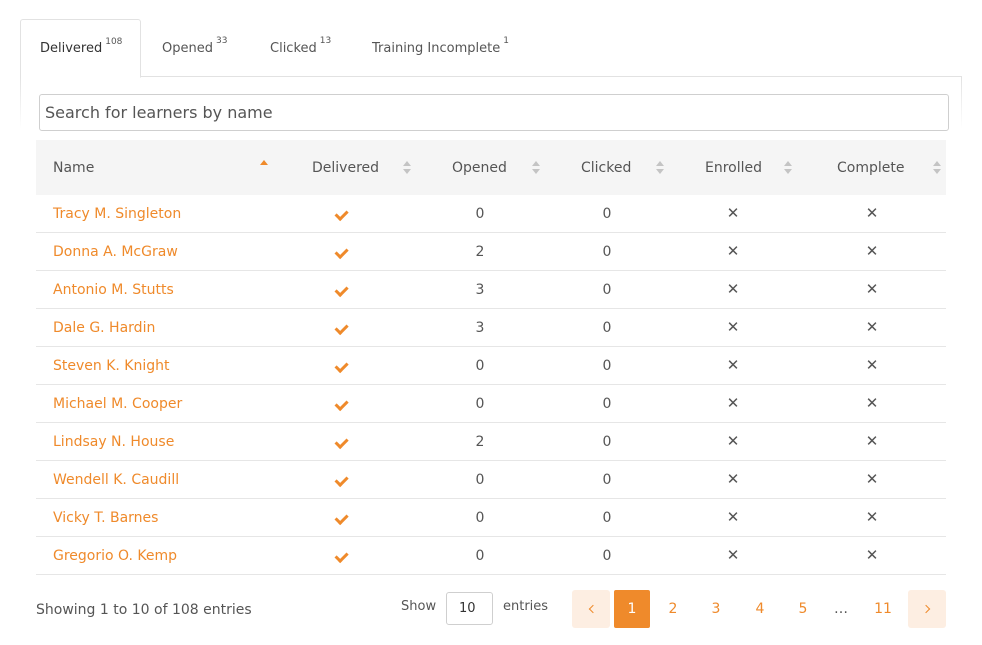 The width and height of the screenshot is (982, 645). Describe the element at coordinates (870, 167) in the screenshot. I see `column-header-complete: Complete` at that location.